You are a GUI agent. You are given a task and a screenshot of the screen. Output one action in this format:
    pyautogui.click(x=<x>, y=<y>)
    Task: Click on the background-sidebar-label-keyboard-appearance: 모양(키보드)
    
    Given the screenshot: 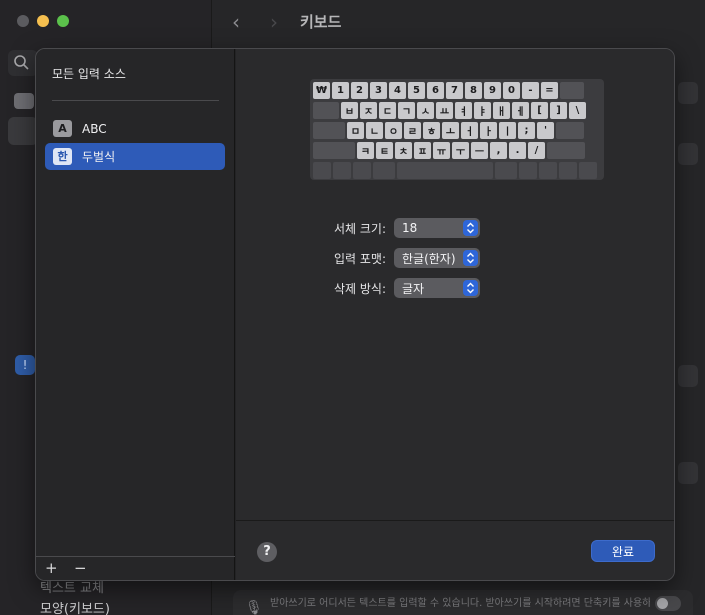 What is the action you would take?
    pyautogui.click(x=75, y=606)
    